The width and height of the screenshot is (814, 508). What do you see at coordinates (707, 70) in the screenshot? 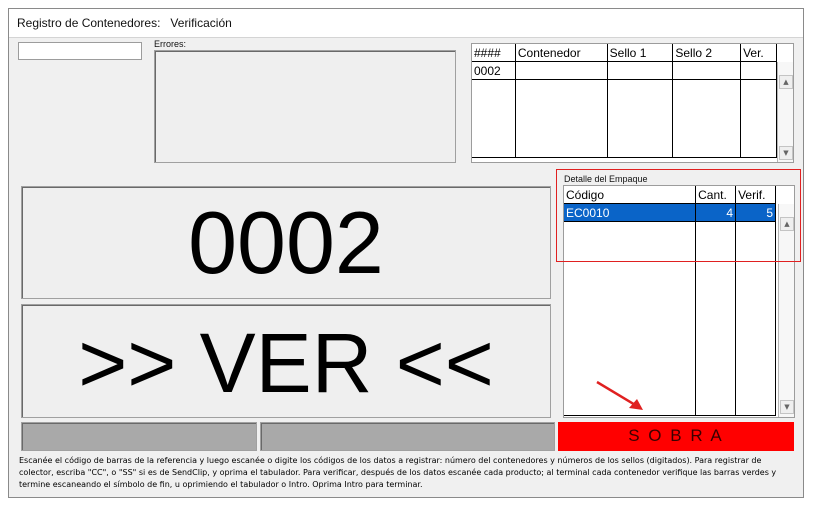
I see `cell-sello2` at bounding box center [707, 70].